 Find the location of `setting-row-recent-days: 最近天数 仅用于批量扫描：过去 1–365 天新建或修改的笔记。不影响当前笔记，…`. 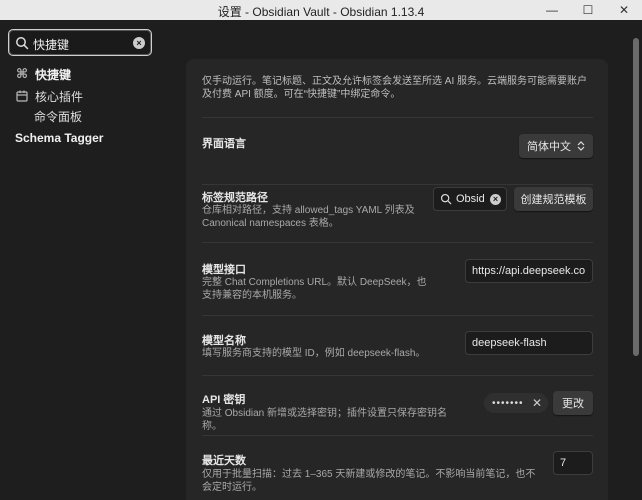

setting-row-recent-days: 最近天数 仅用于批量扫描：过去 1–365 天新建或修改的笔记。不影响当前笔记，… is located at coordinates (397, 467).